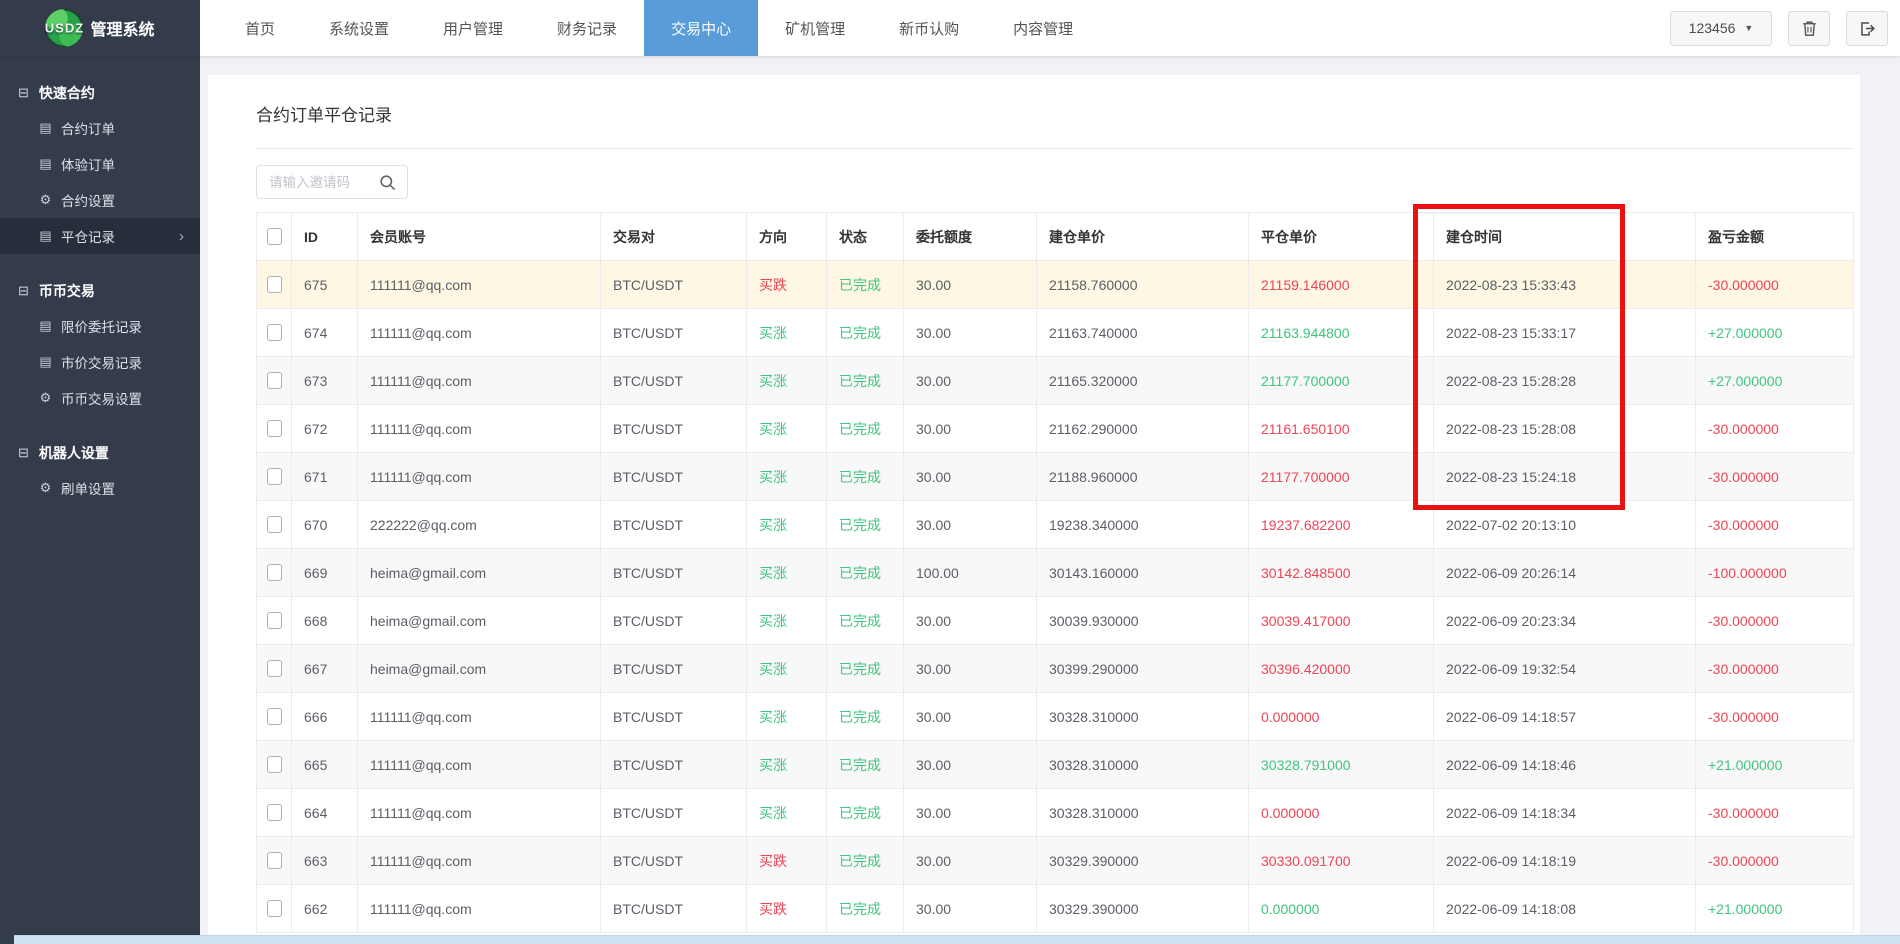 This screenshot has width=1900, height=944. Describe the element at coordinates (100, 398) in the screenshot. I see `sidebar-item-币币交易设置: ⚙币币交易设置›` at that location.